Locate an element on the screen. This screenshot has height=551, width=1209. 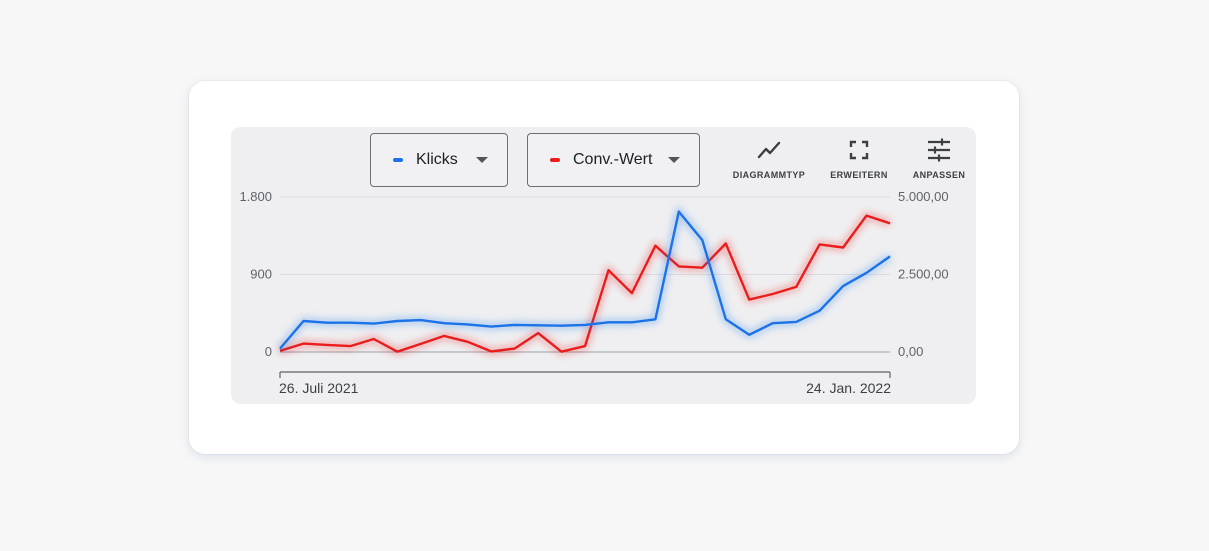
left-axis-tick-label: 900 is located at coordinates (261, 274).